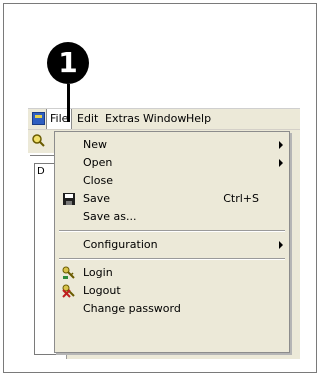  Describe the element at coordinates (68, 291) in the screenshot. I see `key-logout-icon` at that location.